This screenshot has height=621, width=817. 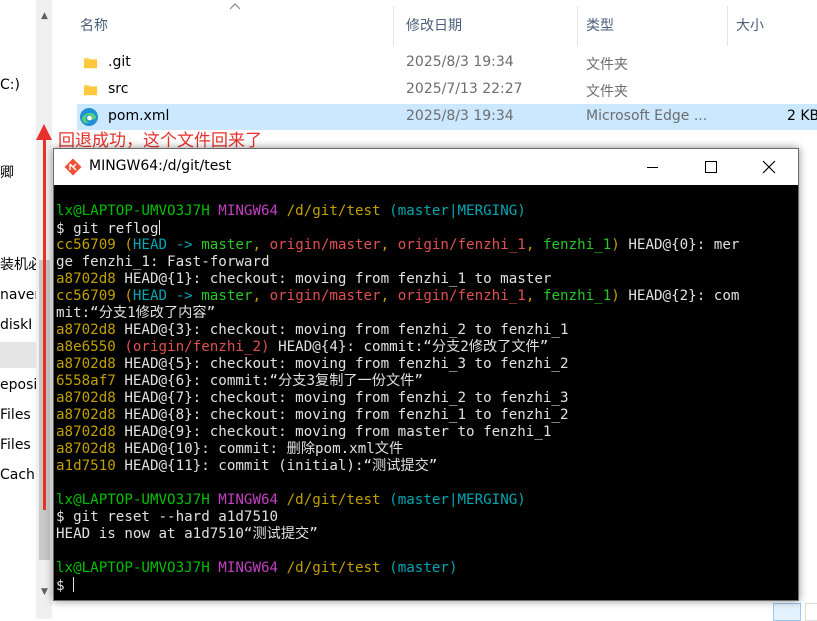 What do you see at coordinates (20, 295) in the screenshot?
I see `nav-item: naver` at bounding box center [20, 295].